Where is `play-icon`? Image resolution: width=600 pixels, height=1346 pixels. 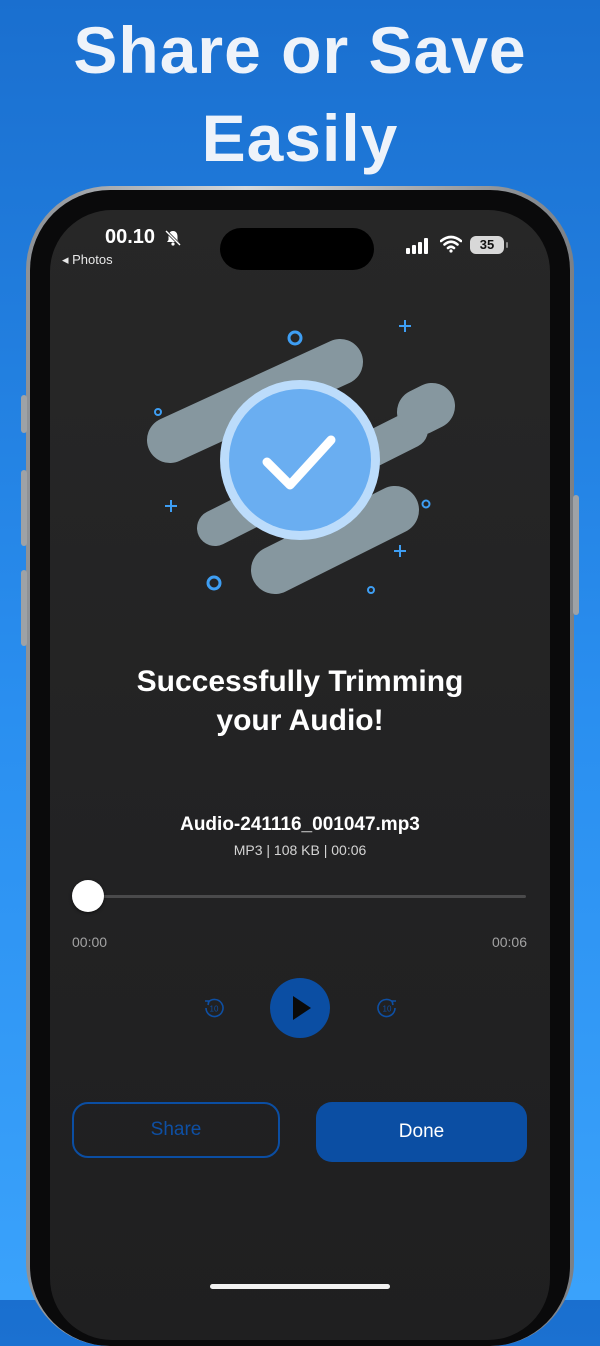 play-icon is located at coordinates (302, 1008).